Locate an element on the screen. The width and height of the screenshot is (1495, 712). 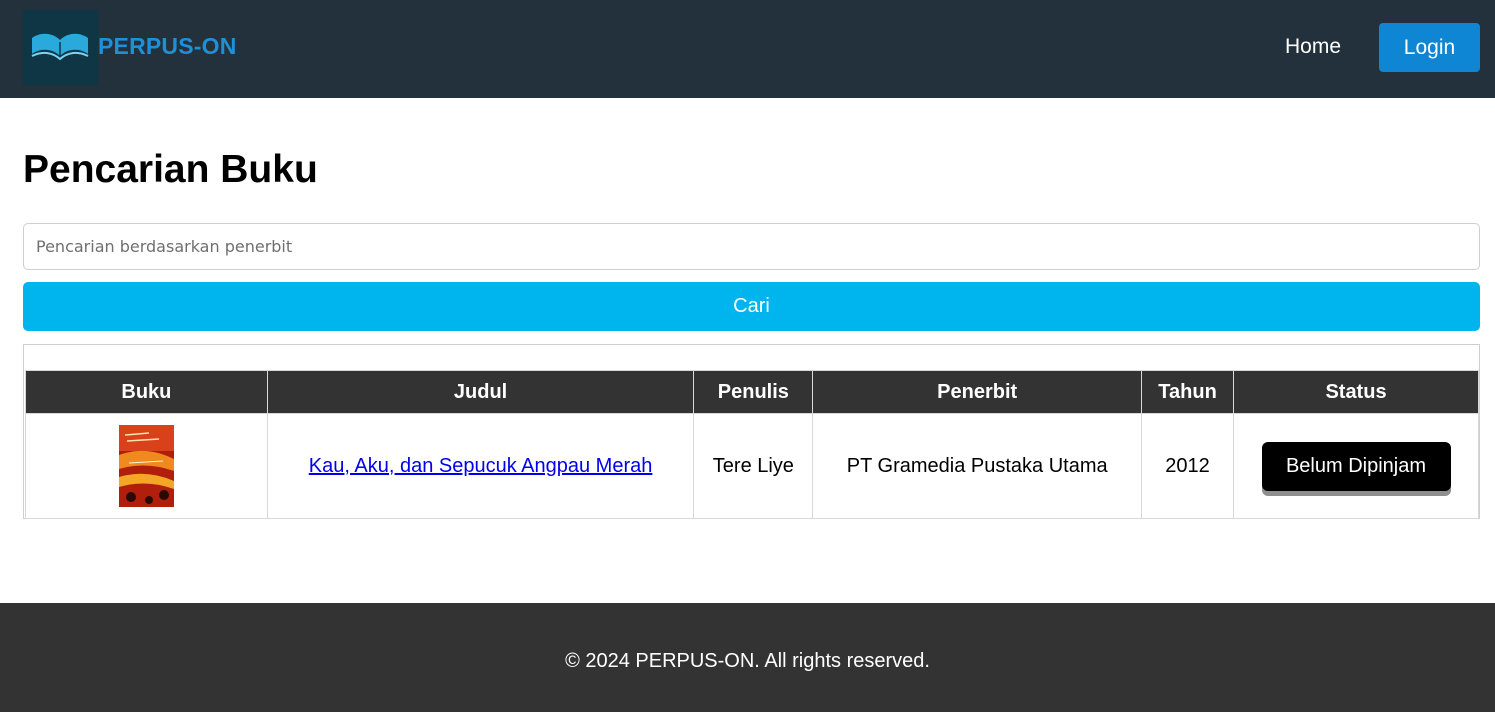
column-header-penulis: Penulis is located at coordinates (753, 392).